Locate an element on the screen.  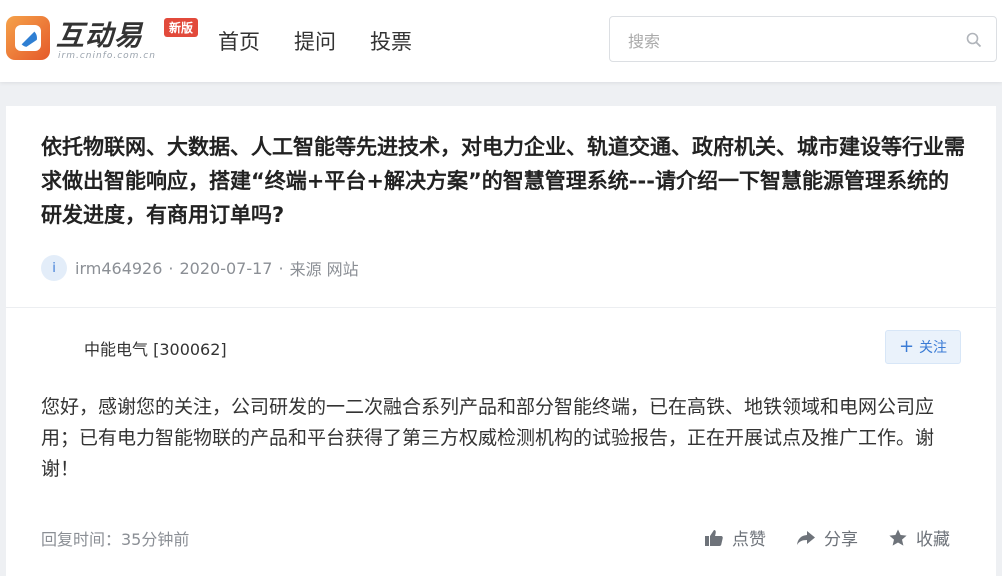
follow-label: 关注 is located at coordinates (933, 348).